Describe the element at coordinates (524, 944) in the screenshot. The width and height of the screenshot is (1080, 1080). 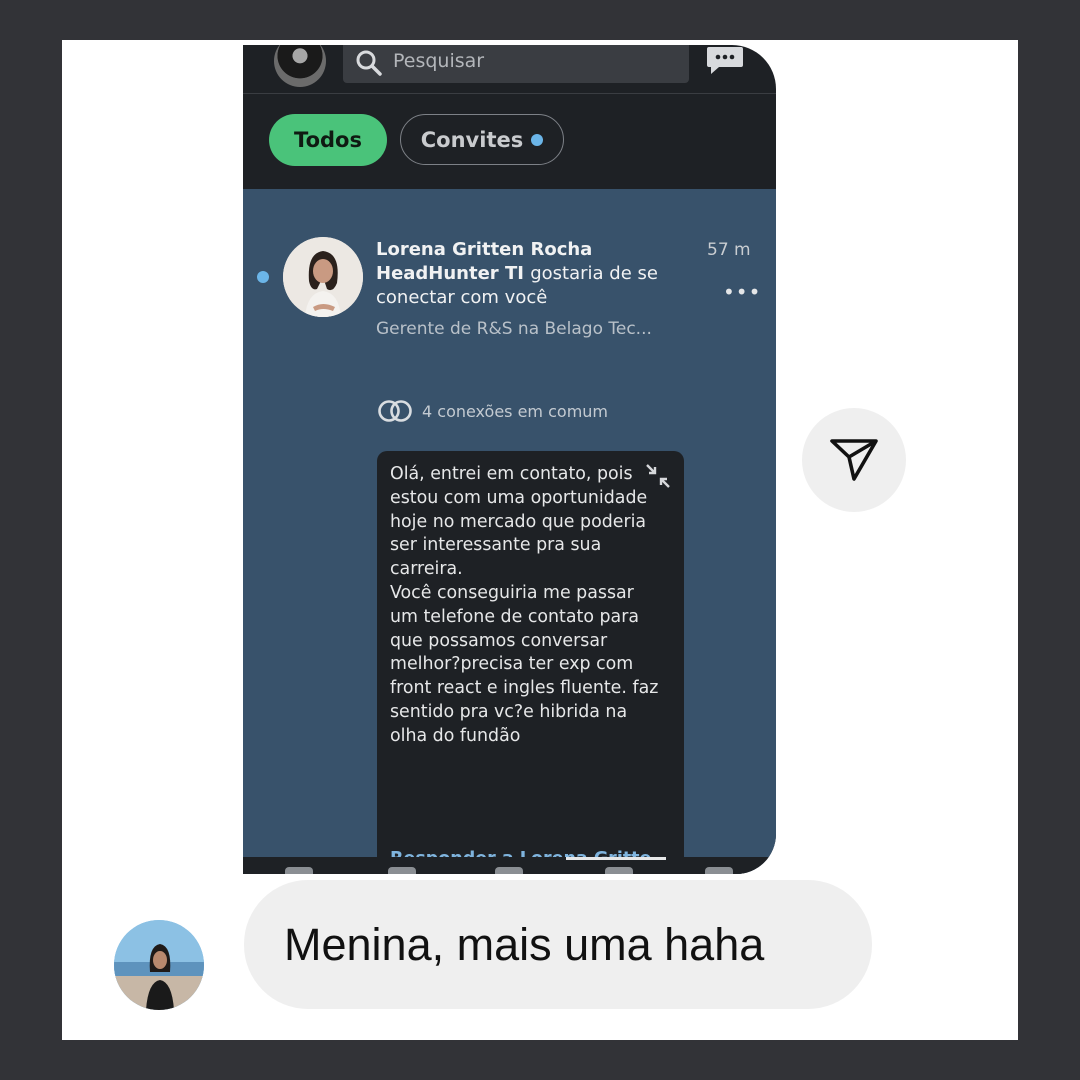
I see `chat-message-text: Menina, mais uma haha` at that location.